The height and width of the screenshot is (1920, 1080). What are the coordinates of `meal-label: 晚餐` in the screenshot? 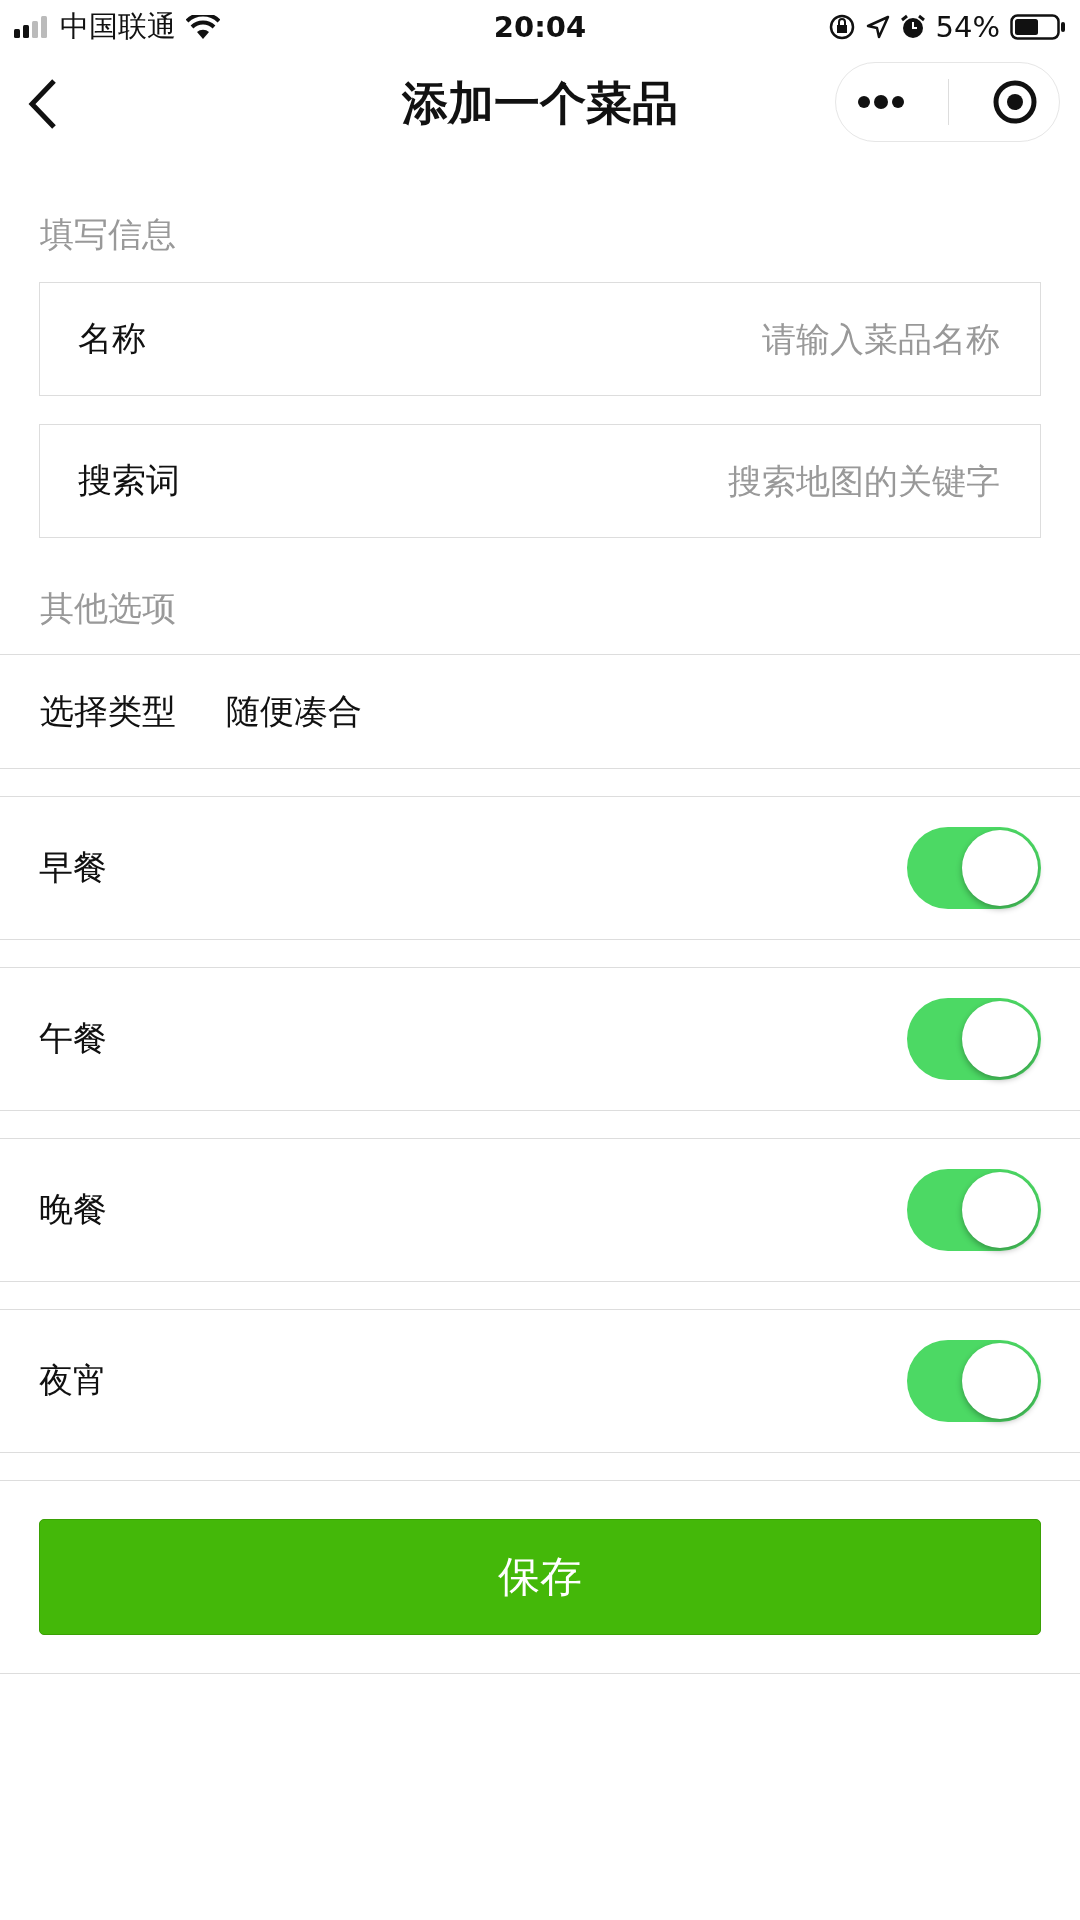 It's located at (73, 1209).